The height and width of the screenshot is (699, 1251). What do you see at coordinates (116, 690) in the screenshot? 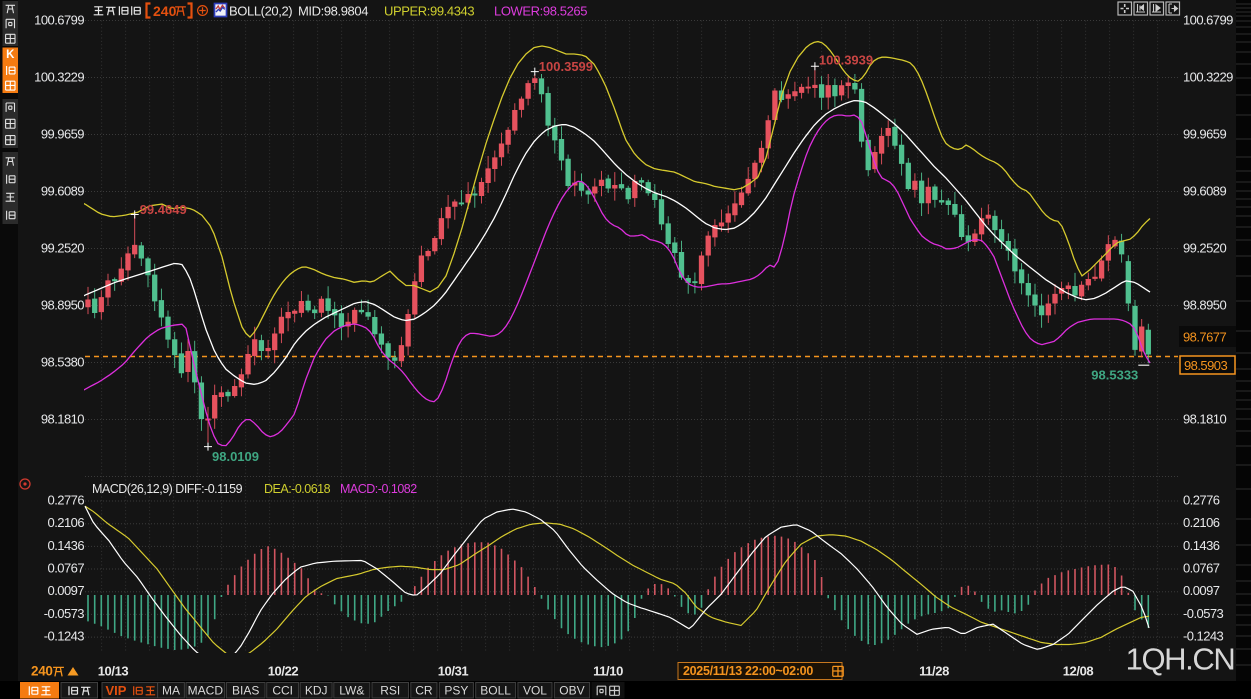
I see `svg-text: VIP` at bounding box center [116, 690].